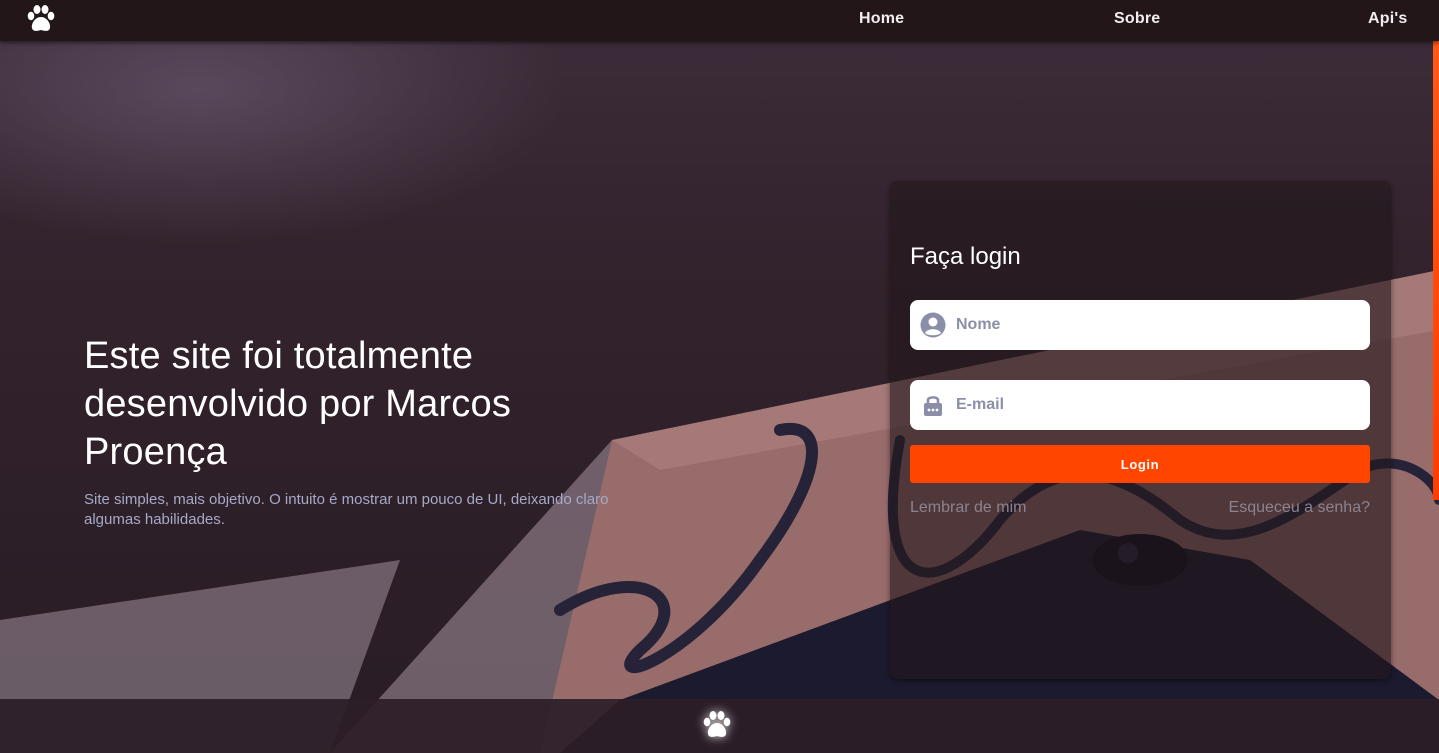  I want to click on email-input, so click(1156, 405).